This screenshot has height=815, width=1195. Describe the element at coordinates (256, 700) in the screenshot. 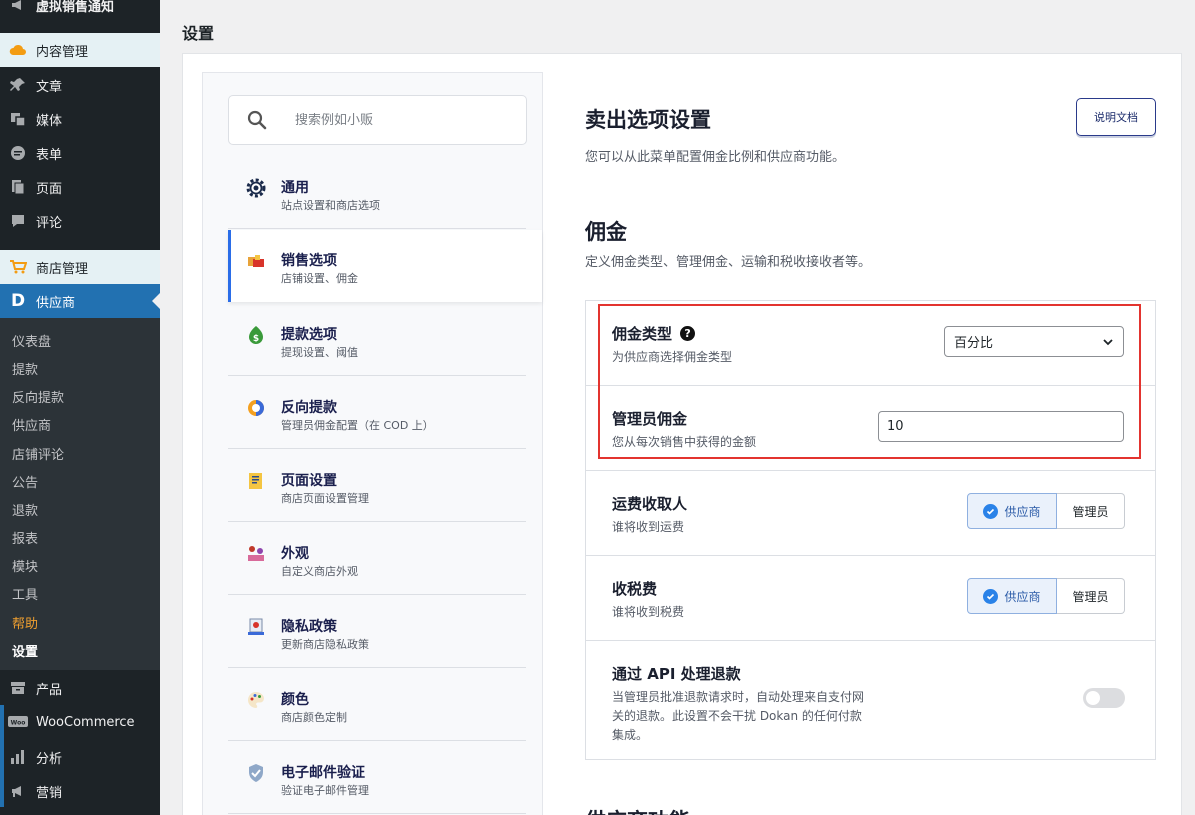

I see `palette-icon` at that location.